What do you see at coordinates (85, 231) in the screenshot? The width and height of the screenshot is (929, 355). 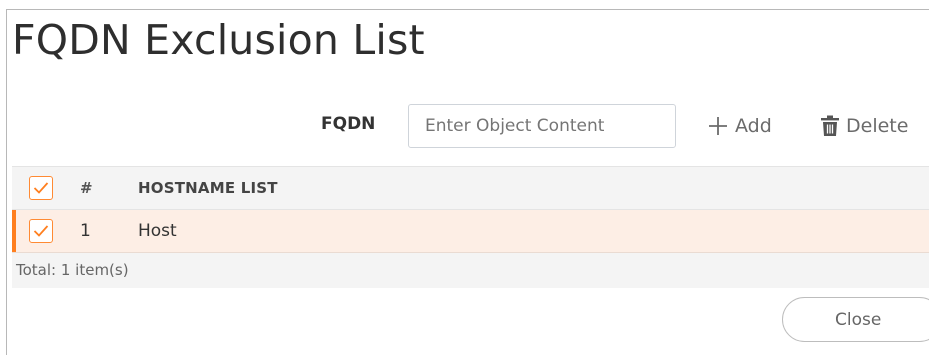 I see `row-number: 1` at bounding box center [85, 231].